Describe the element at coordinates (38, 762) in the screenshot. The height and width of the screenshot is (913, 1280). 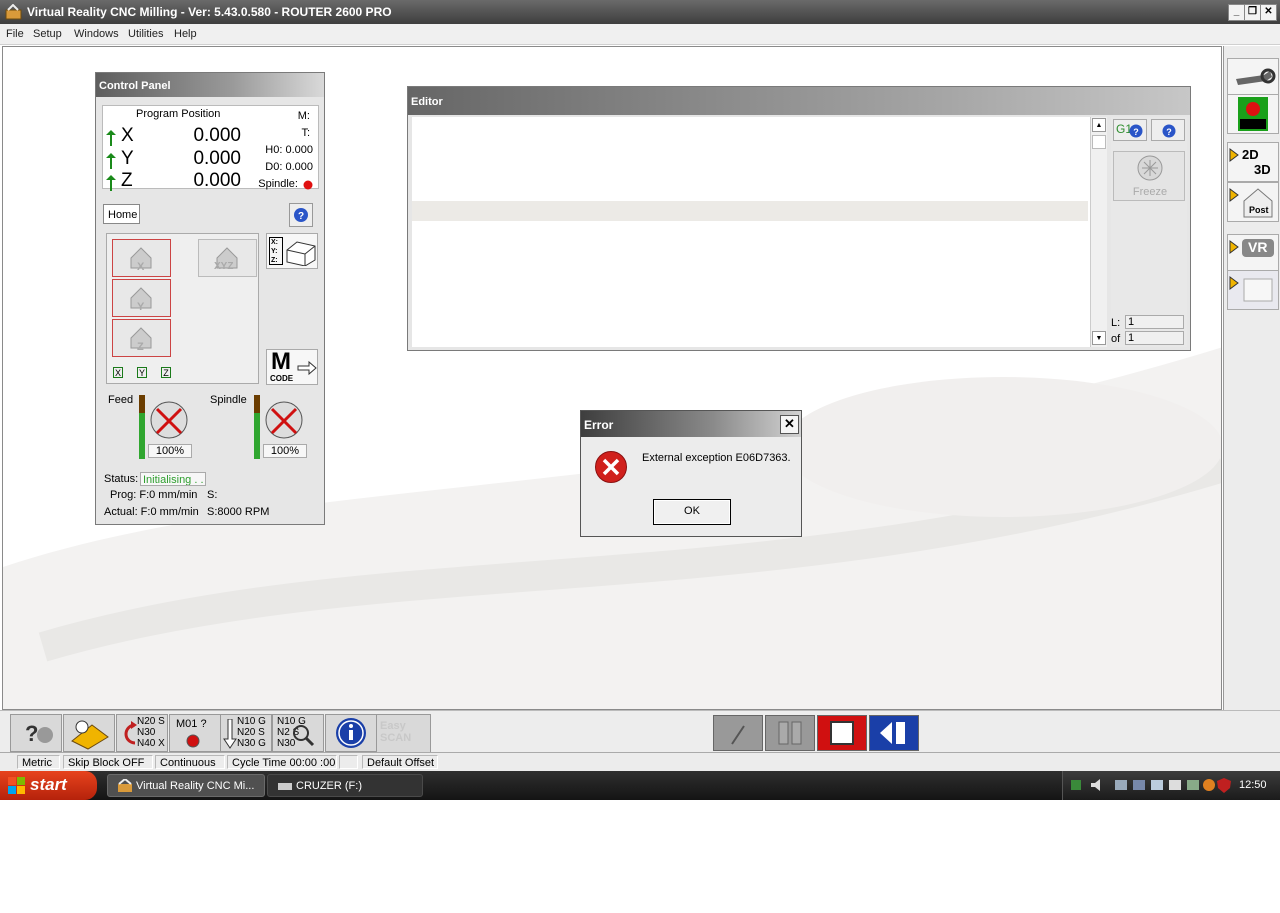
I see `units-status: Metric` at that location.